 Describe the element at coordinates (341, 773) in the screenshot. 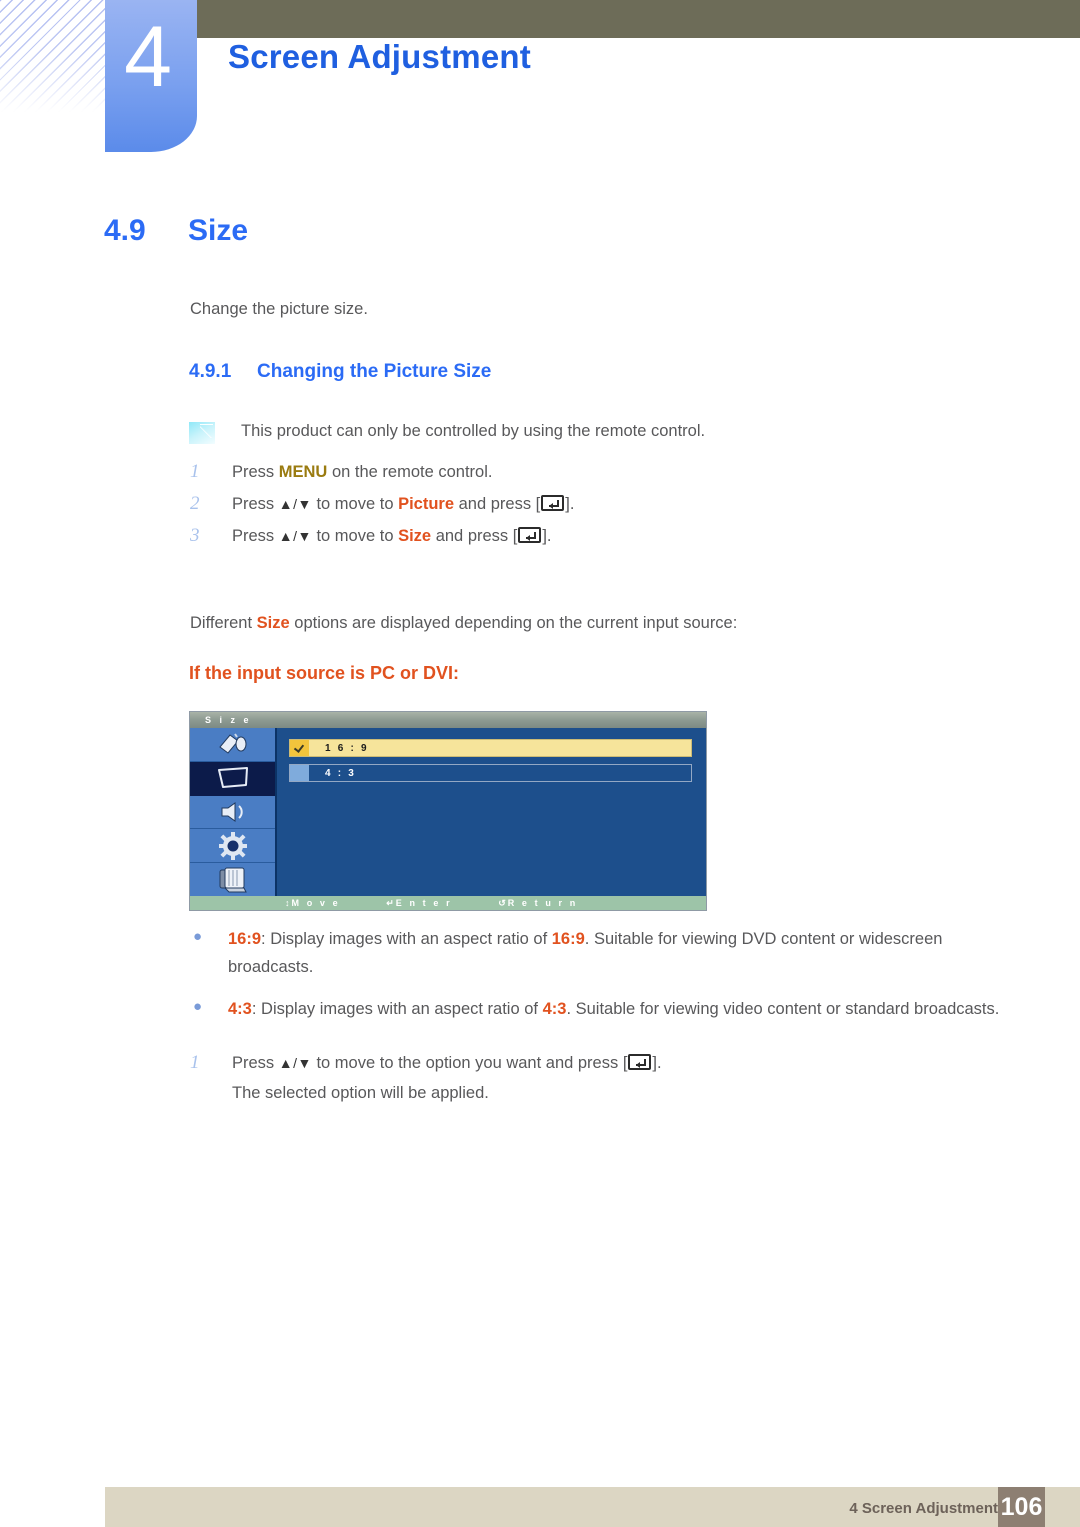

I see `osd-option-label: 4 : 3` at that location.